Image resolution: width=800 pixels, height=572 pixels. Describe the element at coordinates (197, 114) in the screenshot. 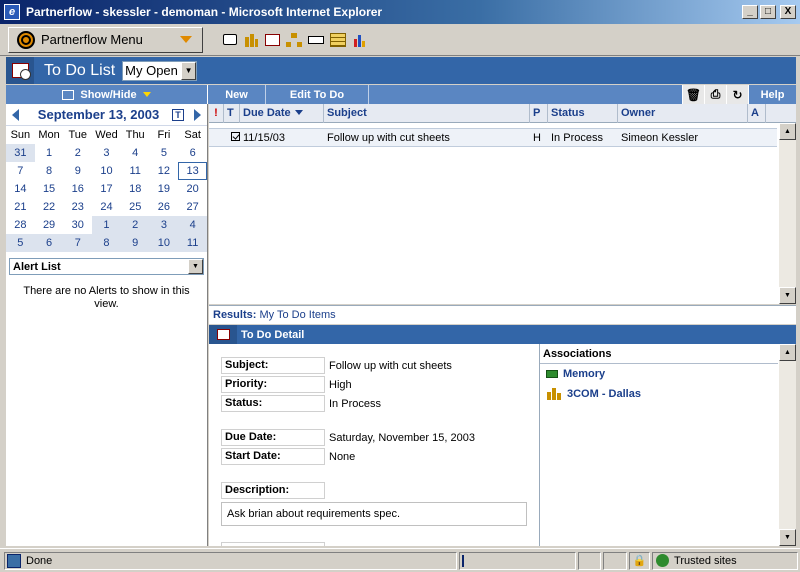

I see `next-month-icon` at that location.